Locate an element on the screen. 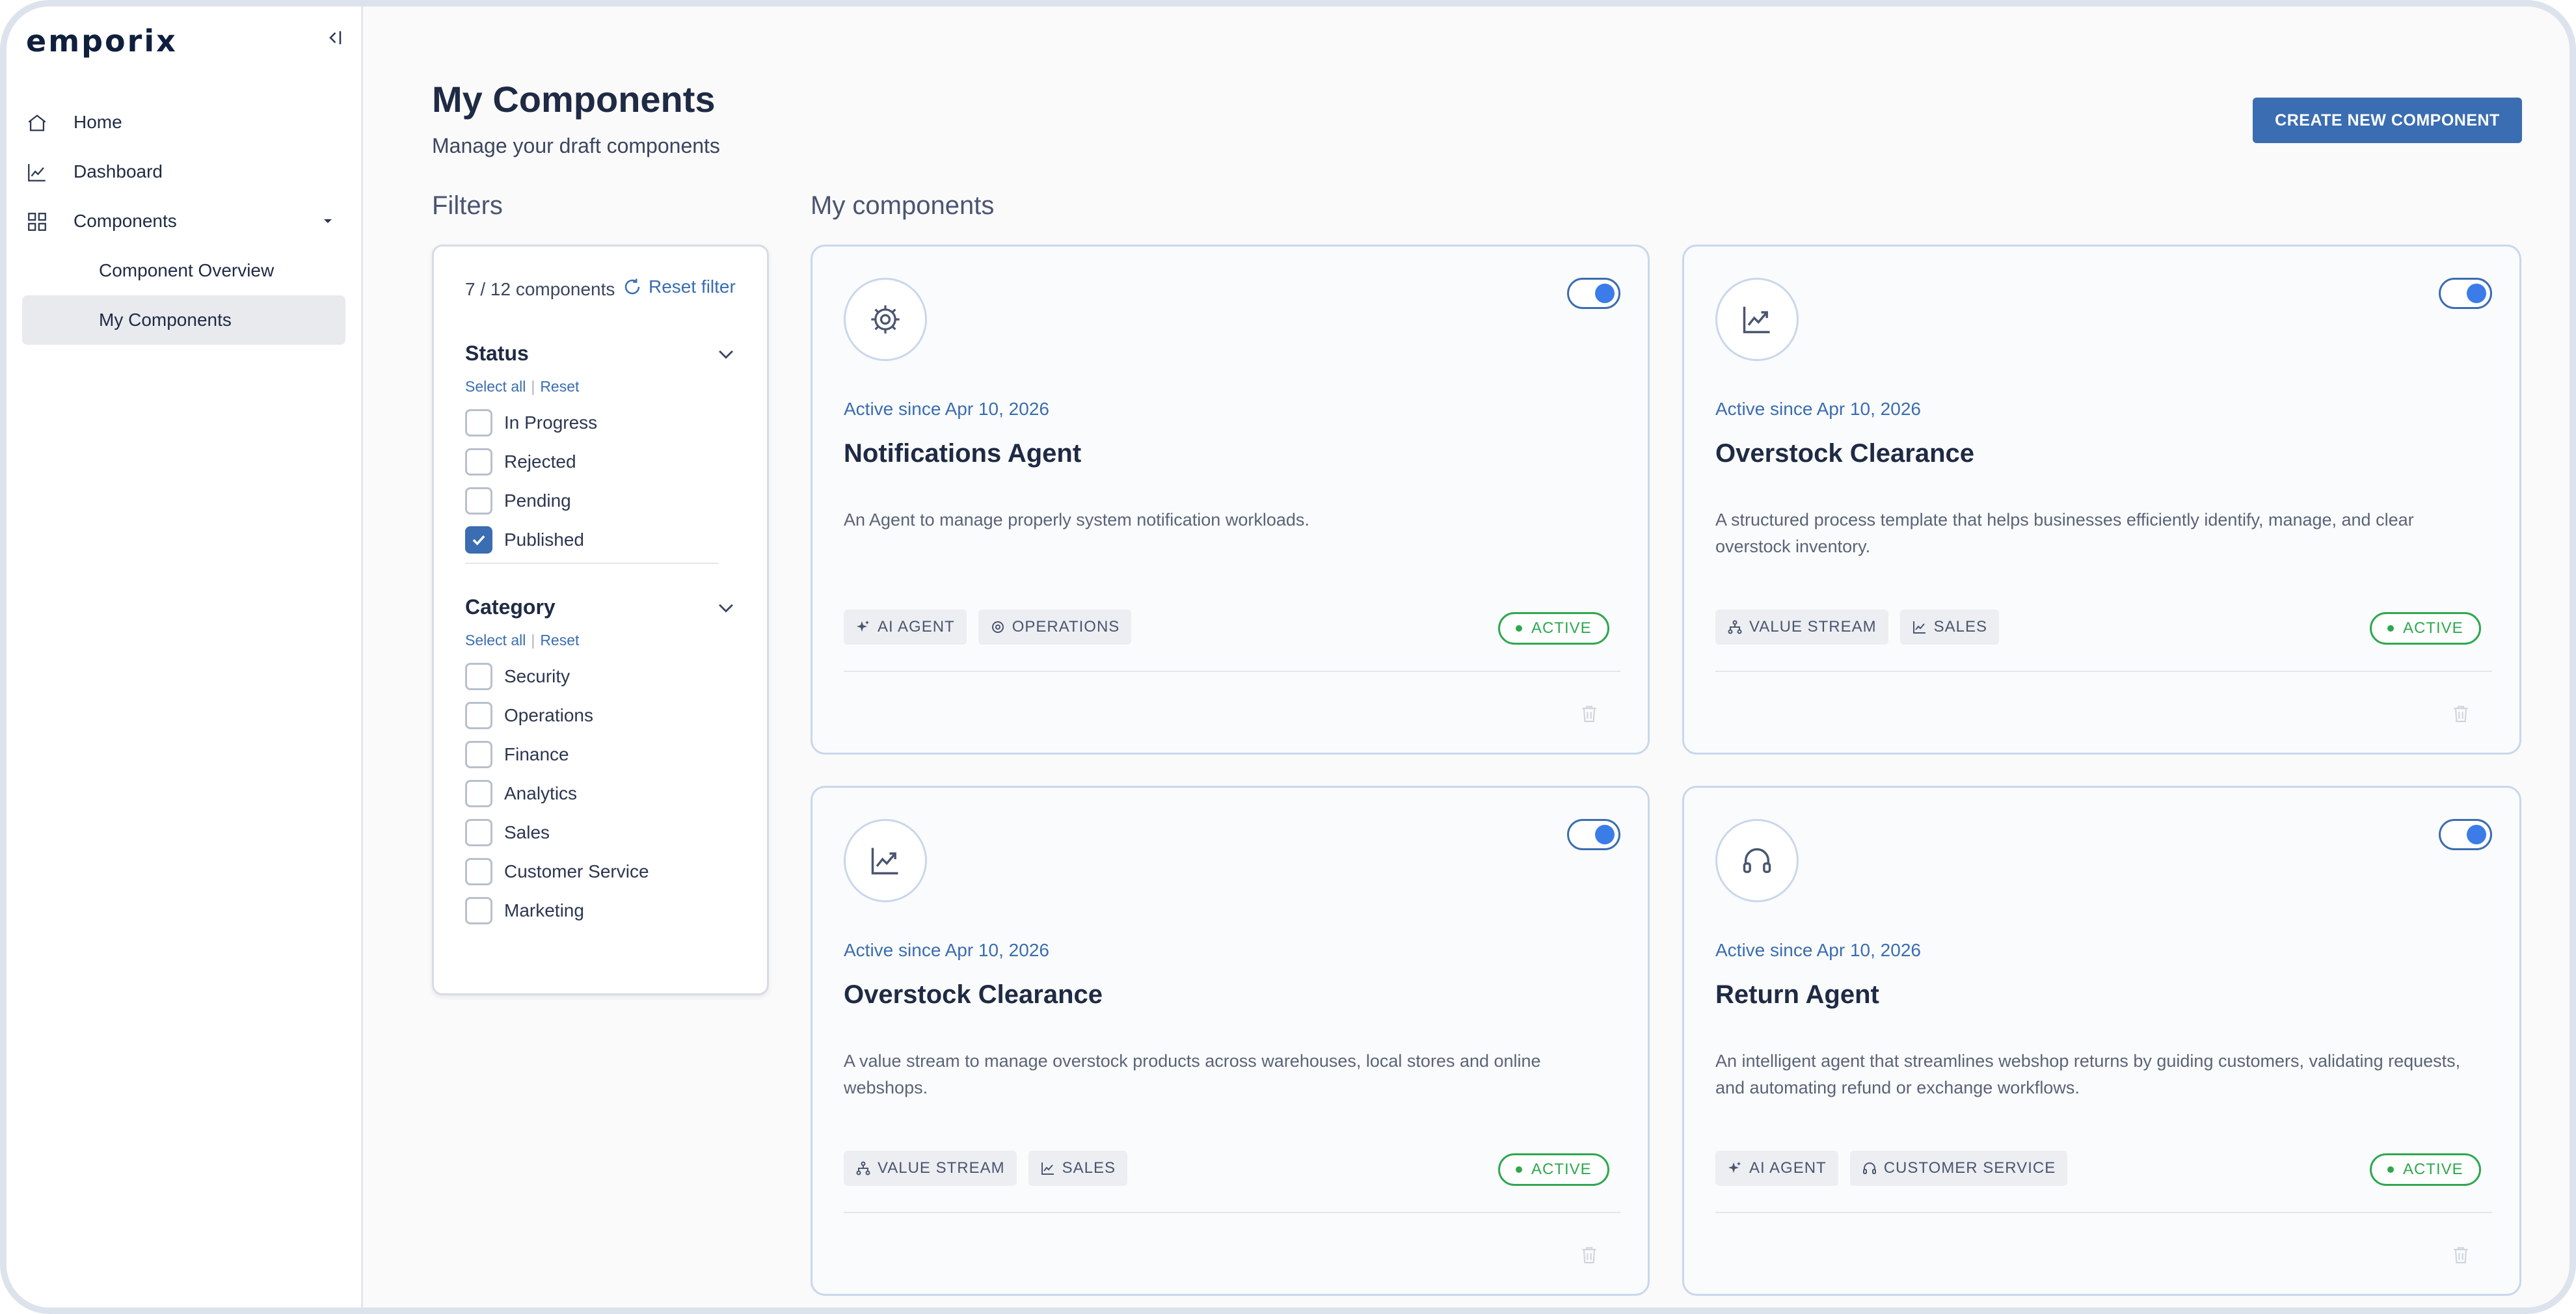  caret-down-icon is located at coordinates (328, 221).